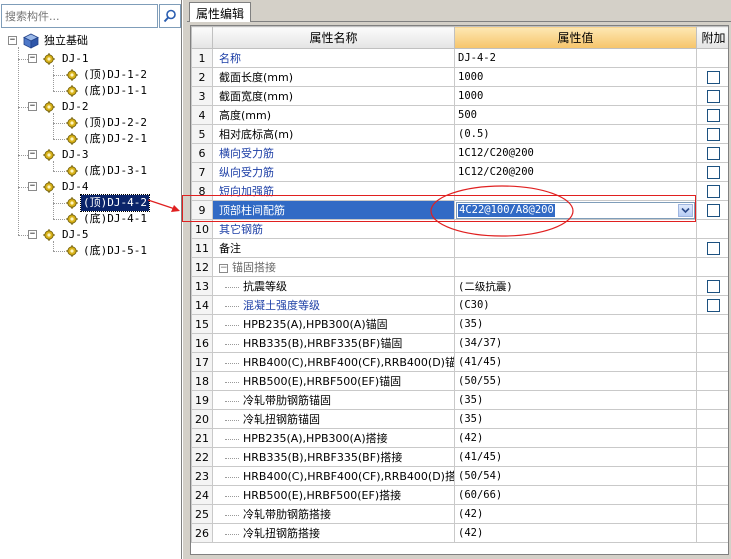 The image size is (731, 559). I want to click on property-name-cell: HRB500(E),HRBF500(EF)锚固, so click(333, 381).